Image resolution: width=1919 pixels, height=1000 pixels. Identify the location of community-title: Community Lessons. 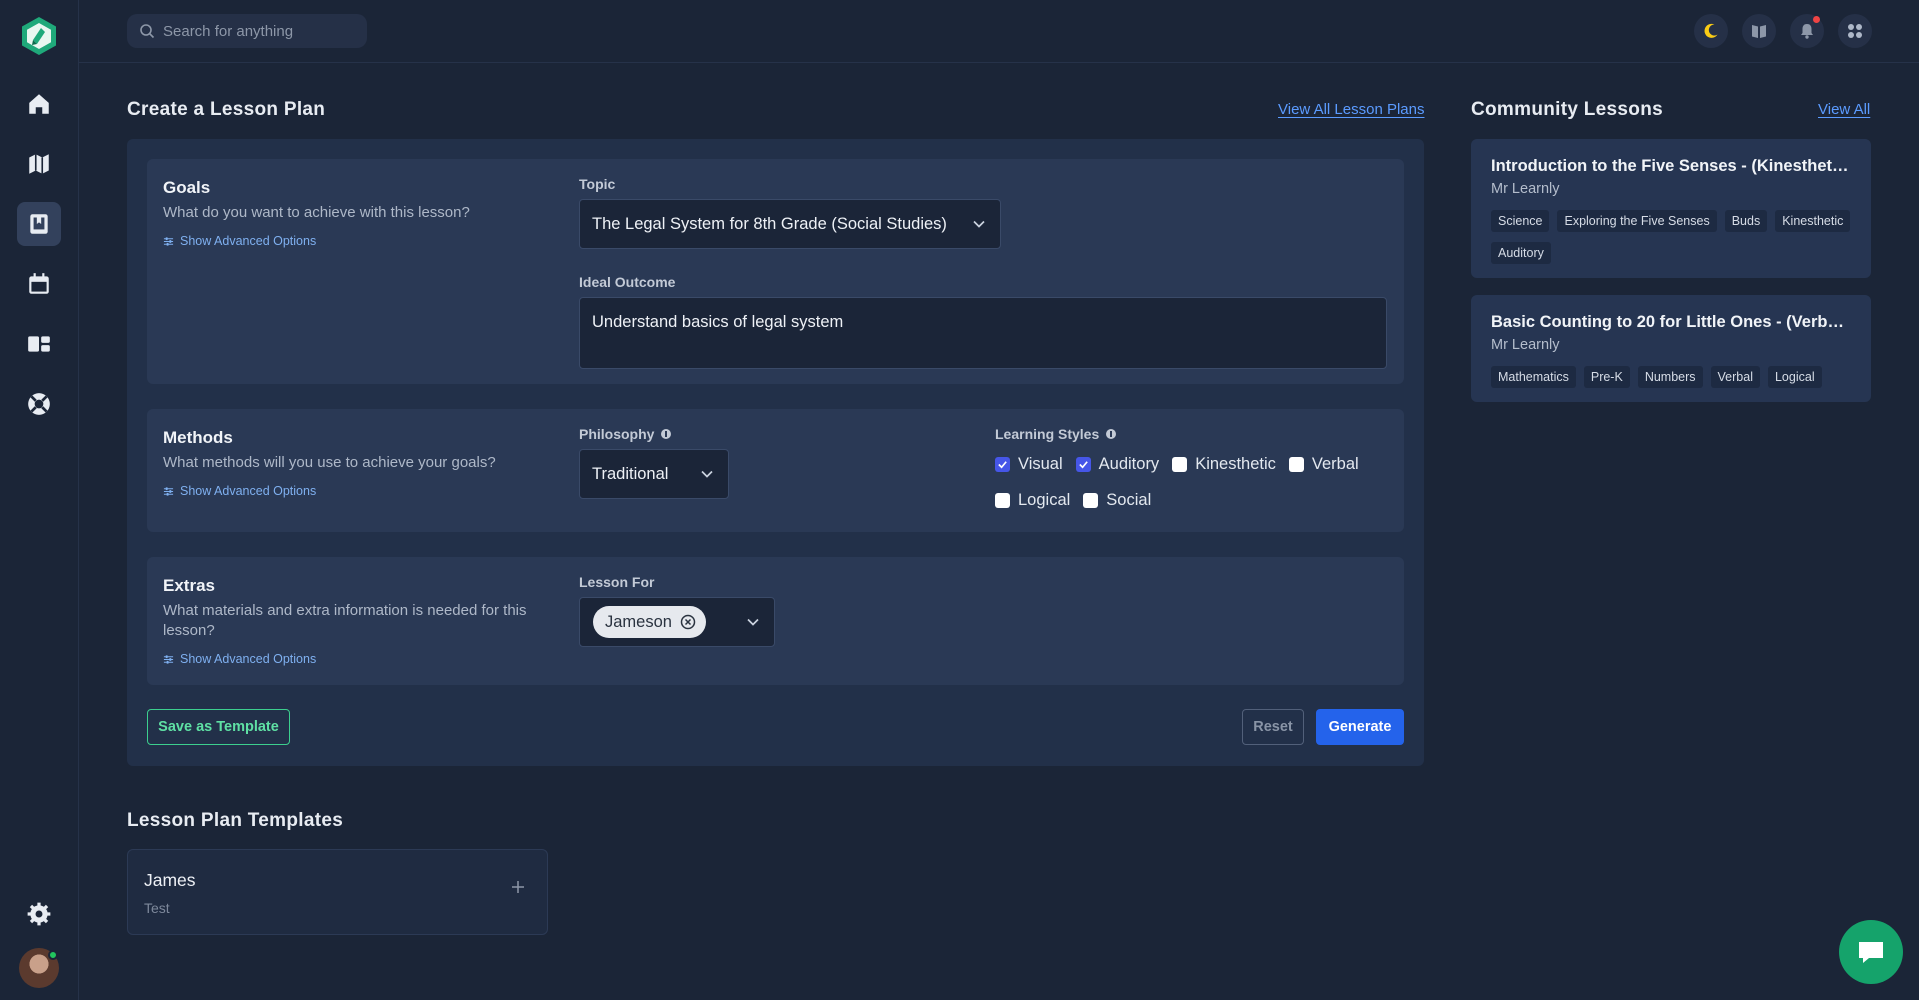
(1567, 109).